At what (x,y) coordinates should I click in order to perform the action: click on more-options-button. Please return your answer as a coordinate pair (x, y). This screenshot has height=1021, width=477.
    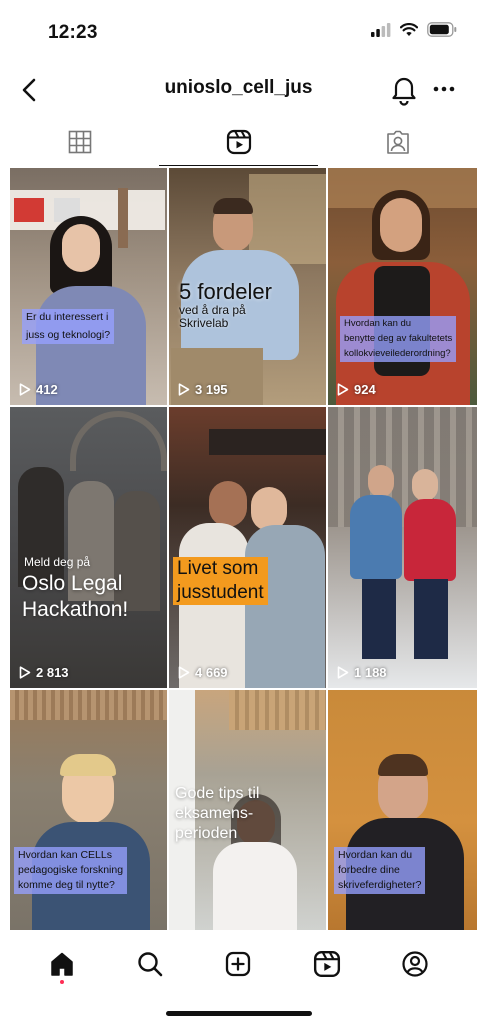
    Looking at the image, I should click on (444, 89).